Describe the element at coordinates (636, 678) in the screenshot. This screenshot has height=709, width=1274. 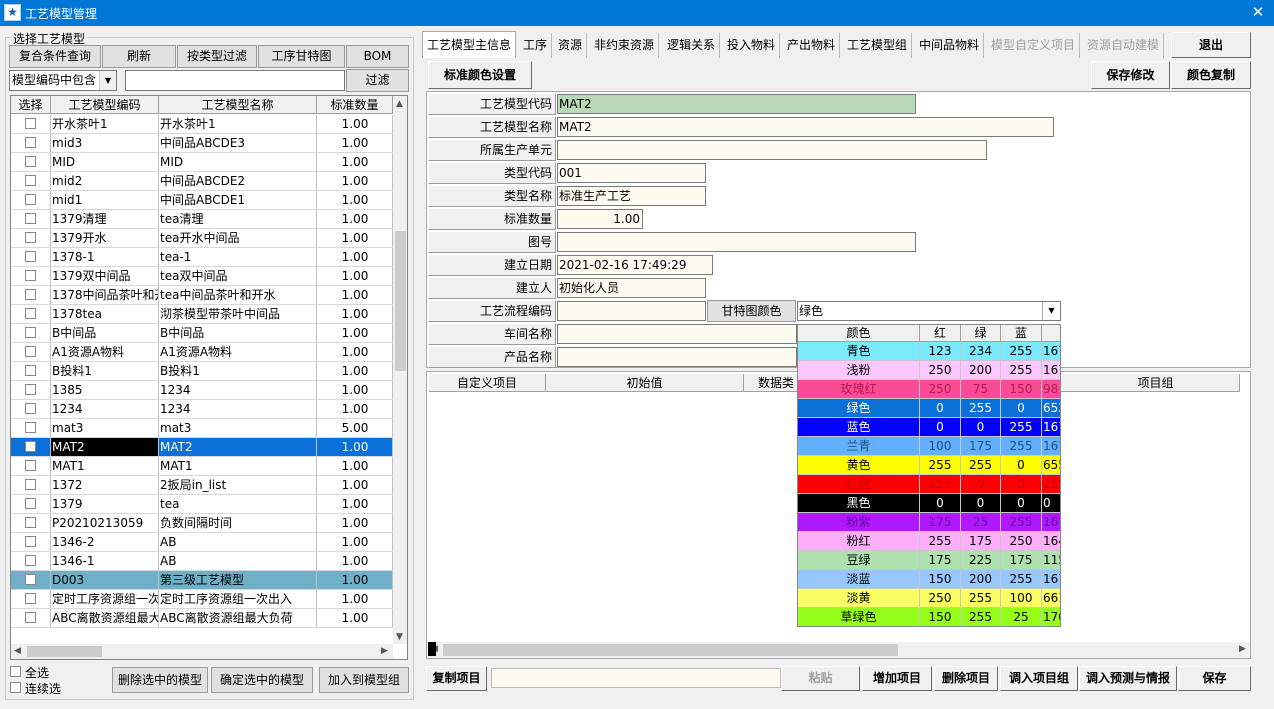
I see `copy-item-input` at that location.